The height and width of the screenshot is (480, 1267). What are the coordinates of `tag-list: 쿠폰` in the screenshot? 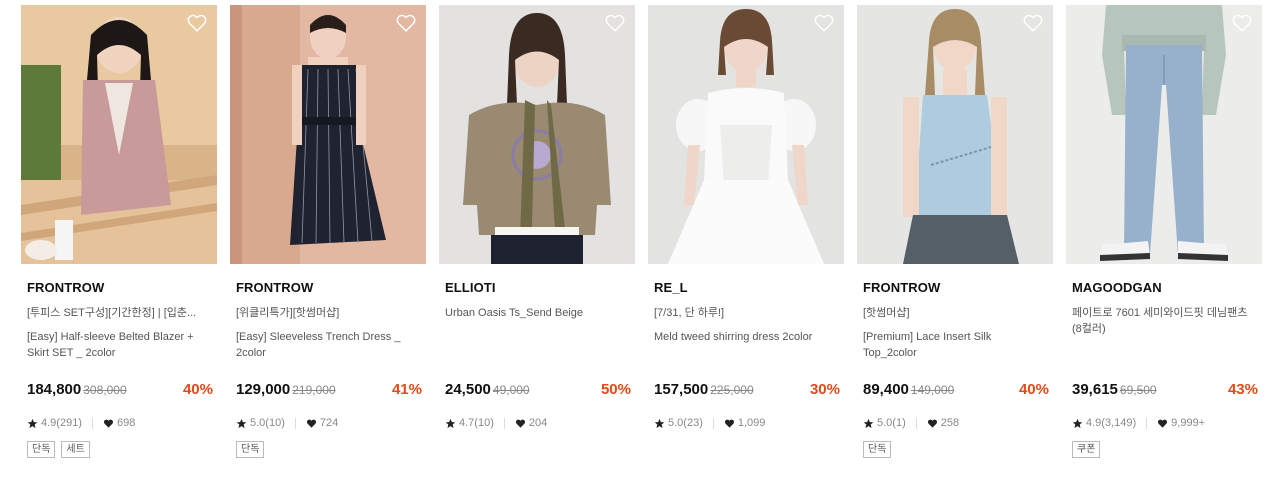 It's located at (1086, 449).